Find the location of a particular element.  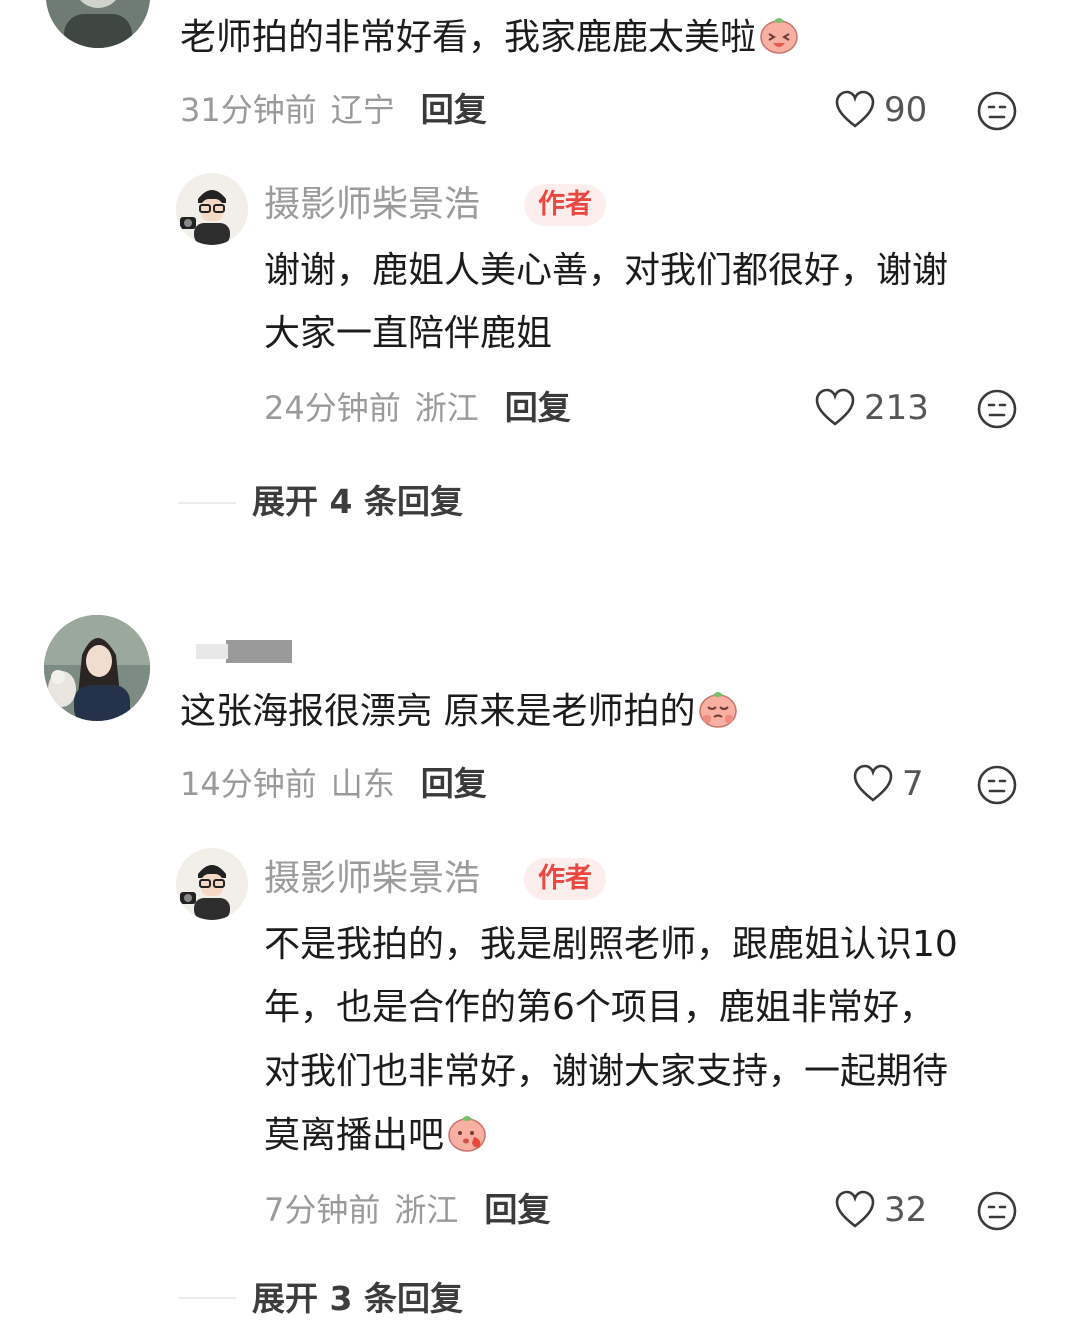

laughing-peach-emoji is located at coordinates (779, 36).